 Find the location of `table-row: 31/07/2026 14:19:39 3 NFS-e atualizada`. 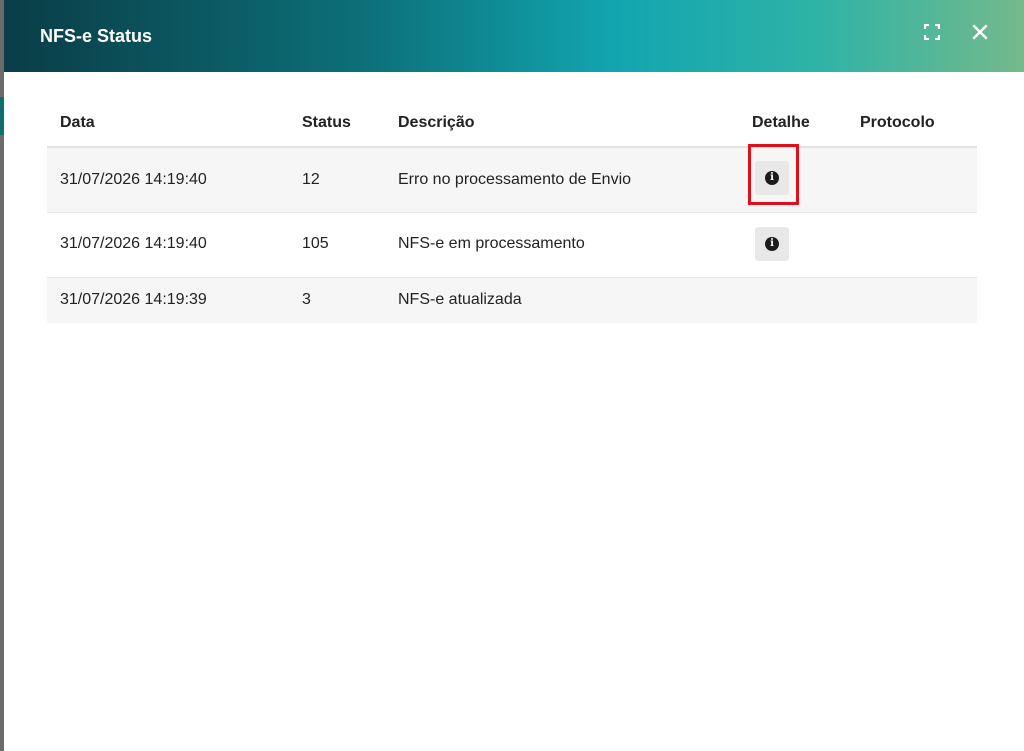

table-row: 31/07/2026 14:19:39 3 NFS-e atualizada is located at coordinates (512, 300).